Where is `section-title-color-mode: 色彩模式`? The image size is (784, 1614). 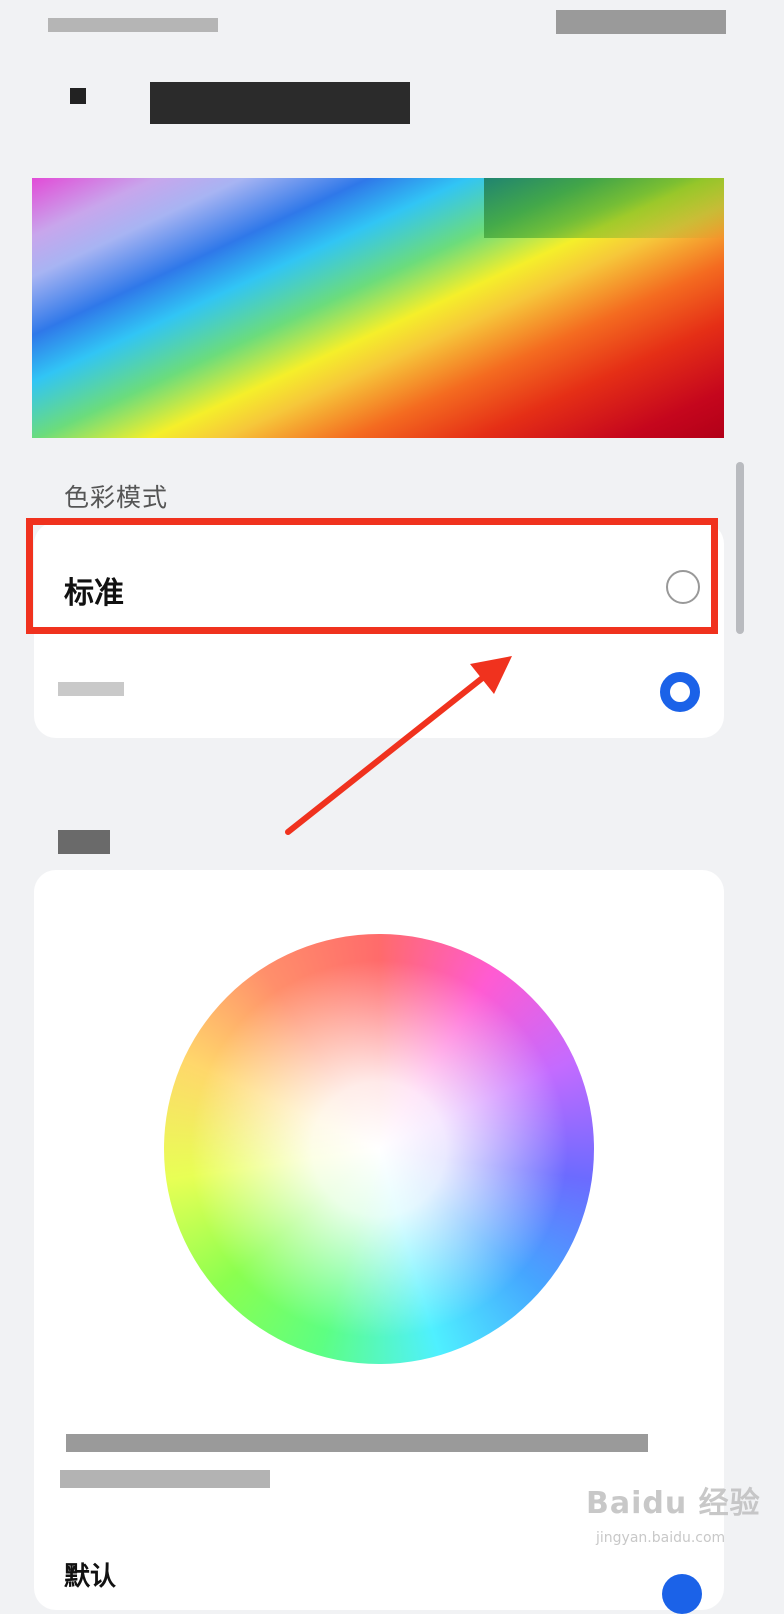
section-title-color-mode: 色彩模式 is located at coordinates (116, 497).